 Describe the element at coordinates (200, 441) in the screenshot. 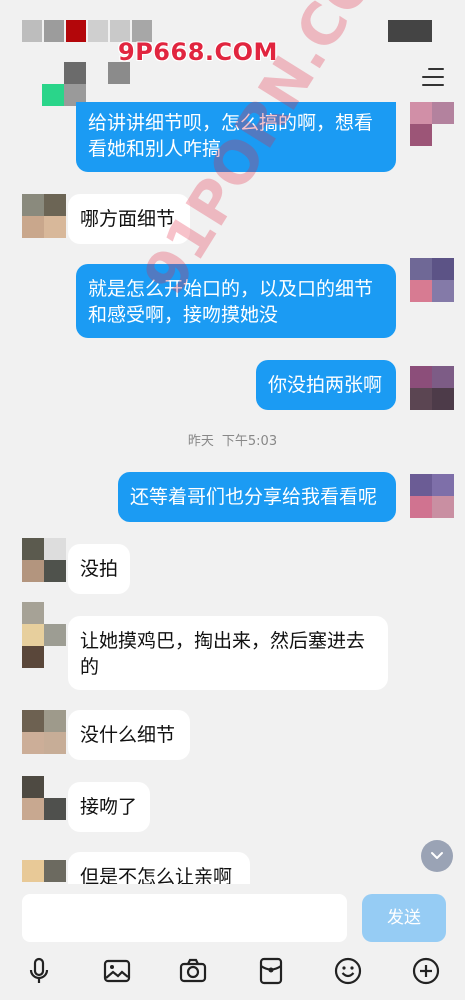

I see `timestamp-day: 昨天` at that location.